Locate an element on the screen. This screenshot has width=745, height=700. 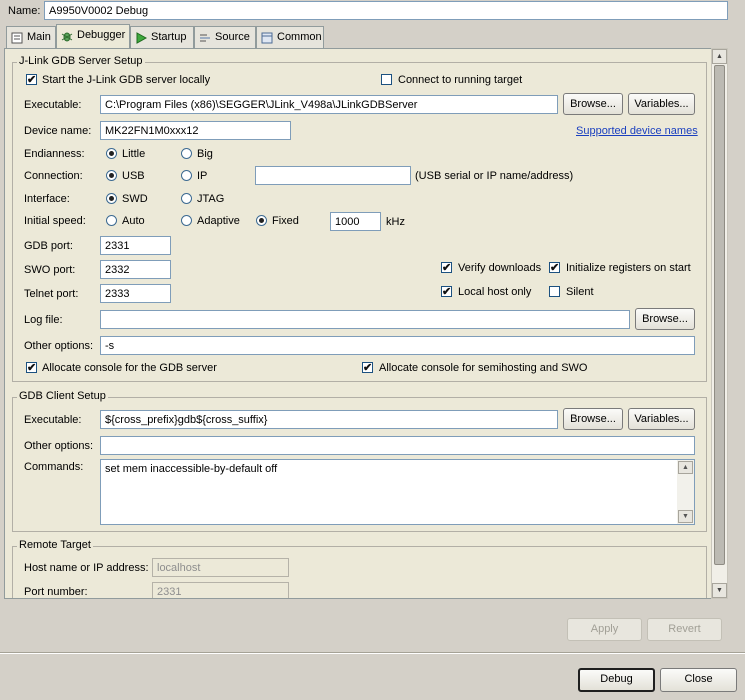
panel-scroll-thumb is located at coordinates (719, 315).